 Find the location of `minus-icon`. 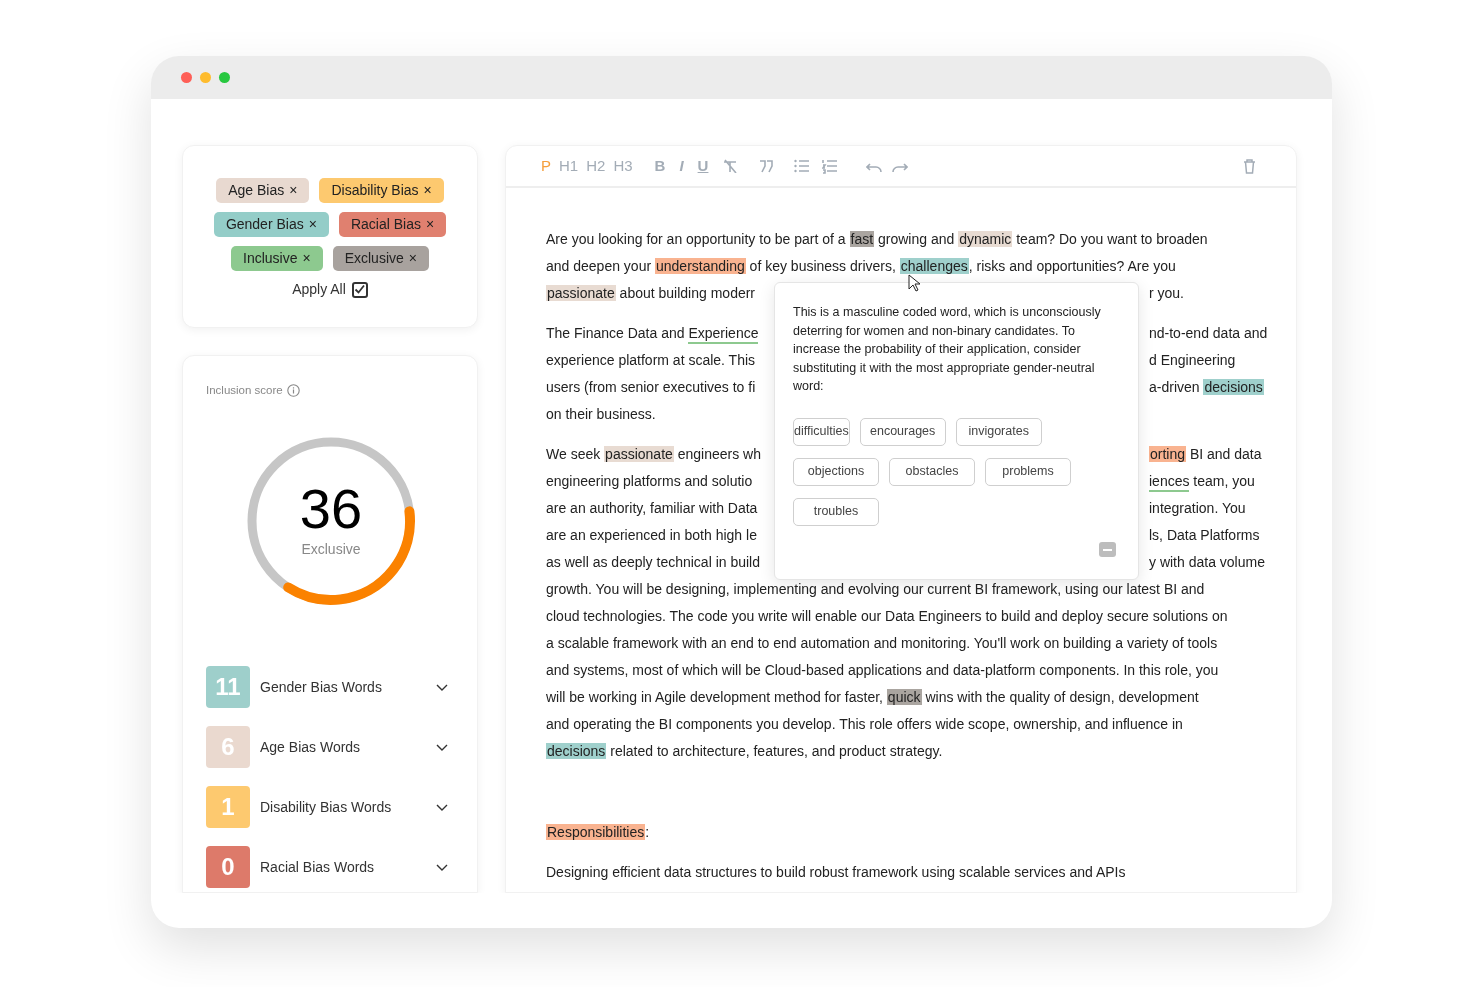

minus-icon is located at coordinates (1107, 549).